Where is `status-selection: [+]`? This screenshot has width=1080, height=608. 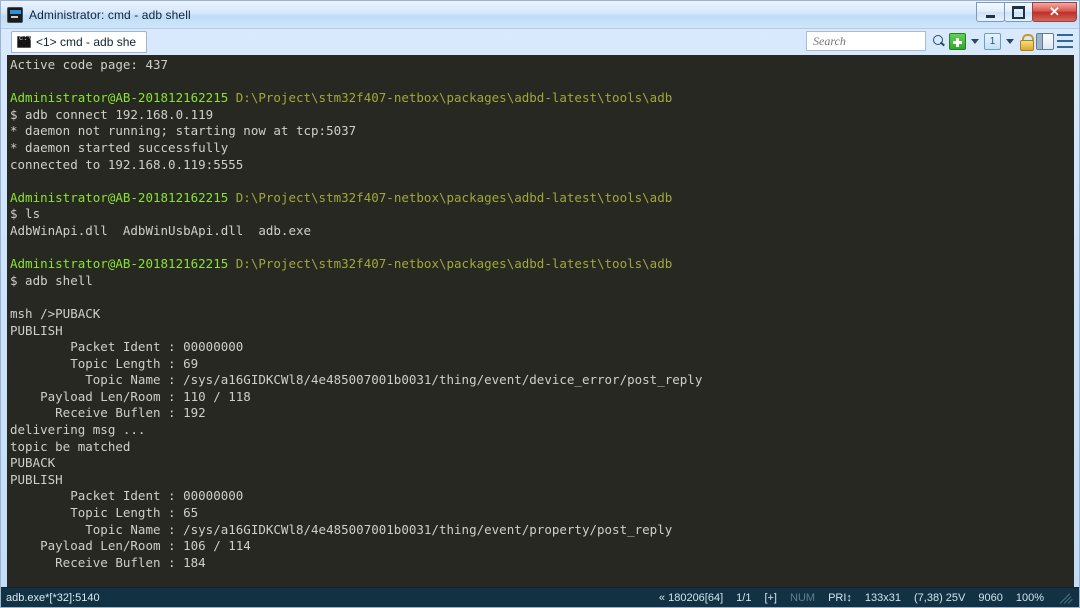
status-selection: [+] is located at coordinates (770, 597).